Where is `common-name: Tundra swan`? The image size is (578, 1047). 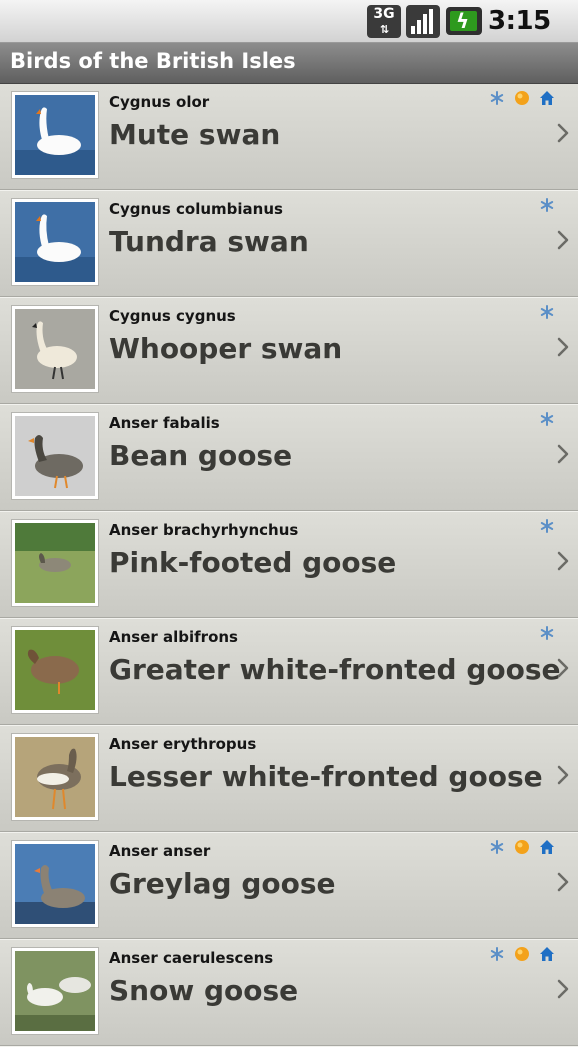
common-name: Tundra swan is located at coordinates (209, 241).